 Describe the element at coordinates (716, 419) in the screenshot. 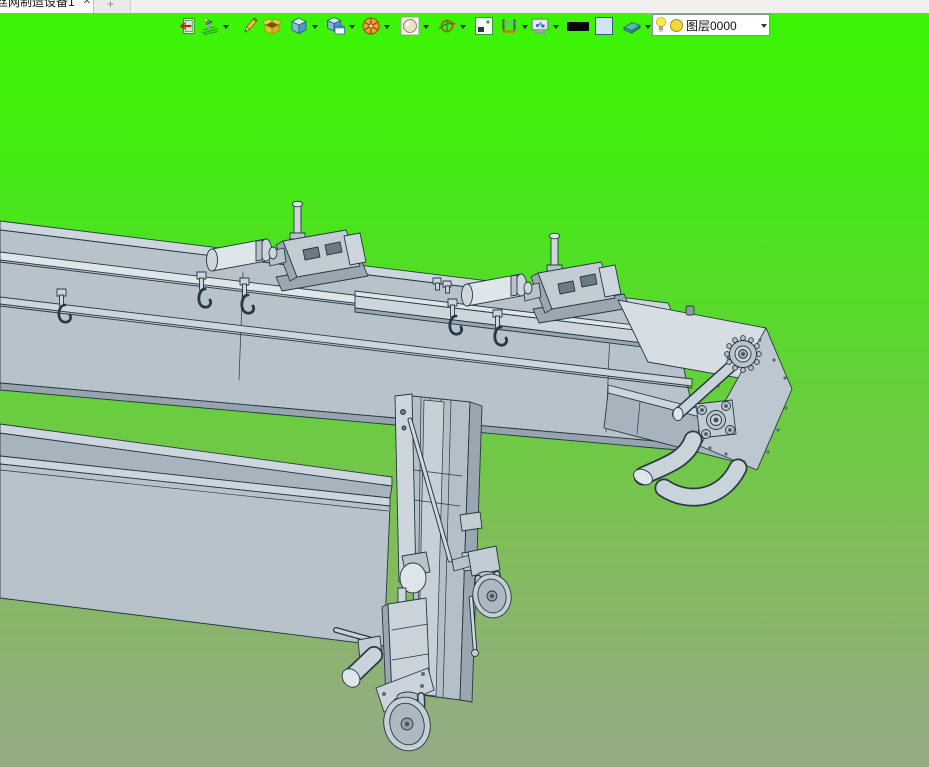

I see `bolt-flange` at that location.